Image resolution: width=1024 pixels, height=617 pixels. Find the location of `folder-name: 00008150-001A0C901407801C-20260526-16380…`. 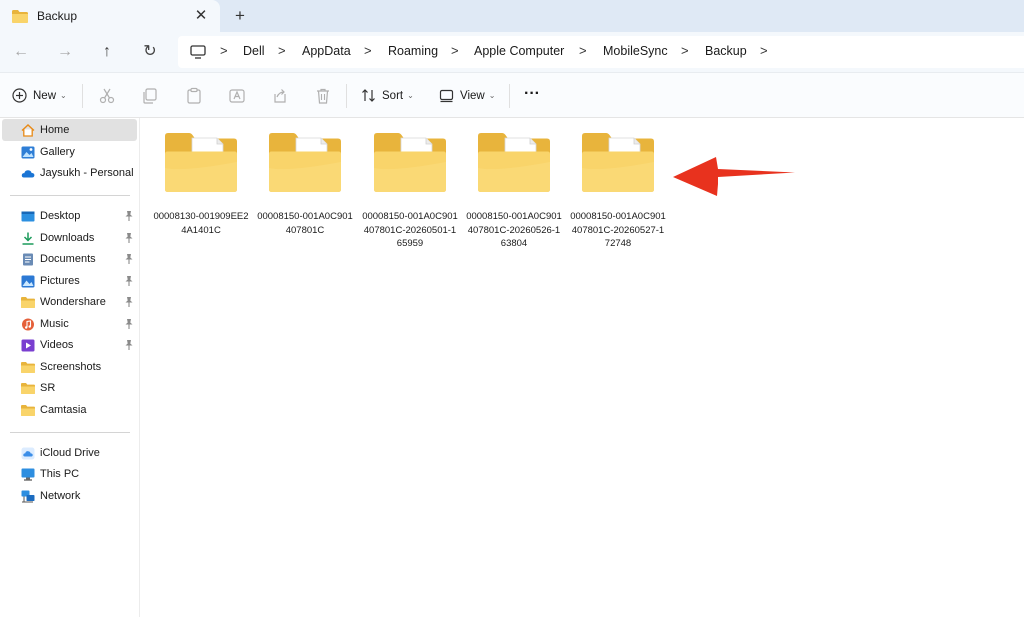

folder-name: 00008150-001A0C901407801C-20260526-16380… is located at coordinates (514, 230).